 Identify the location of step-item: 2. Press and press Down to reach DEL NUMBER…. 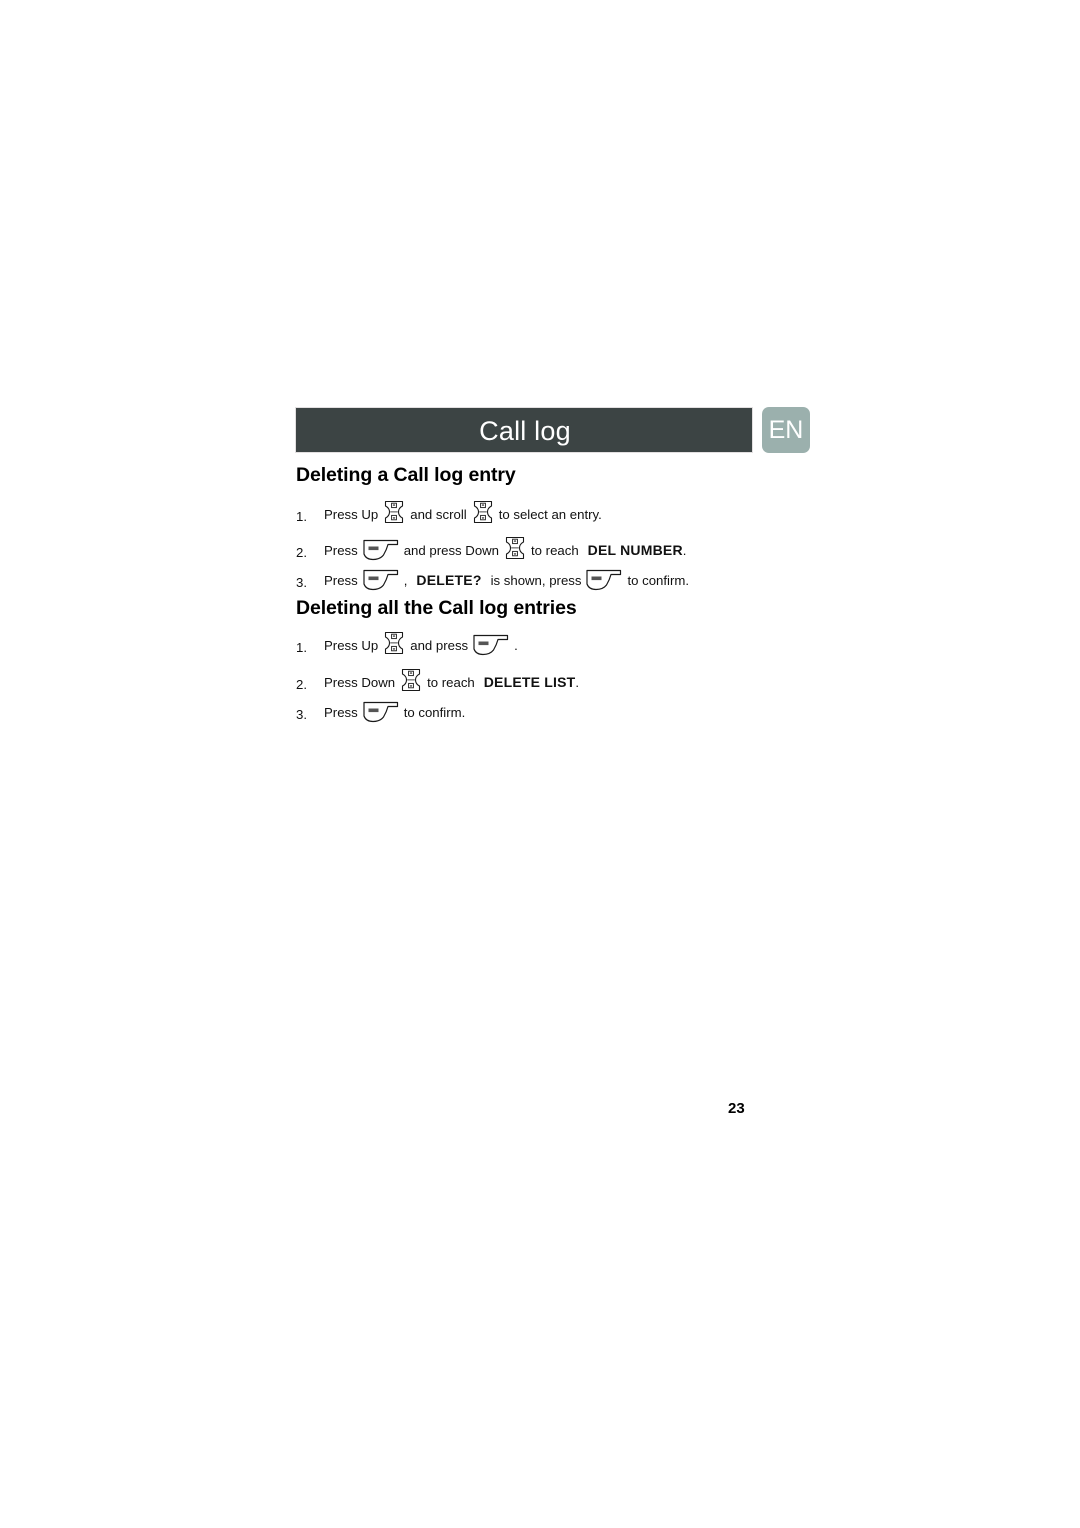
(491, 550).